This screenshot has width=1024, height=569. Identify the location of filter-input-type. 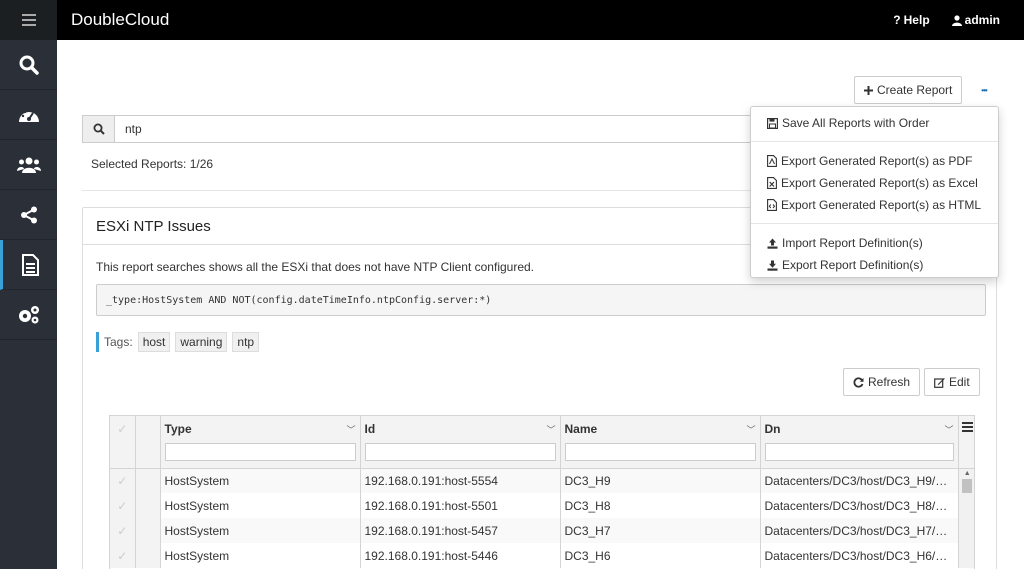
(260, 452).